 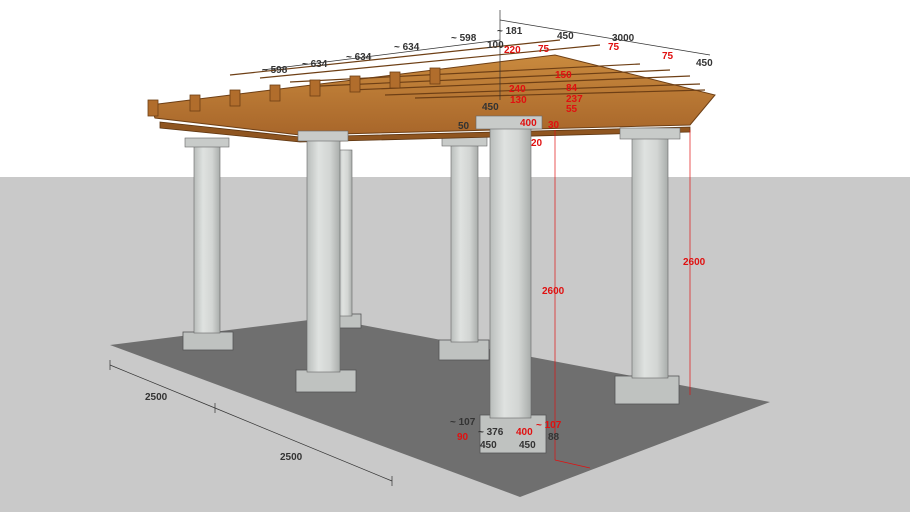 I want to click on dim-base-107a: ~ 107, so click(x=463, y=422).